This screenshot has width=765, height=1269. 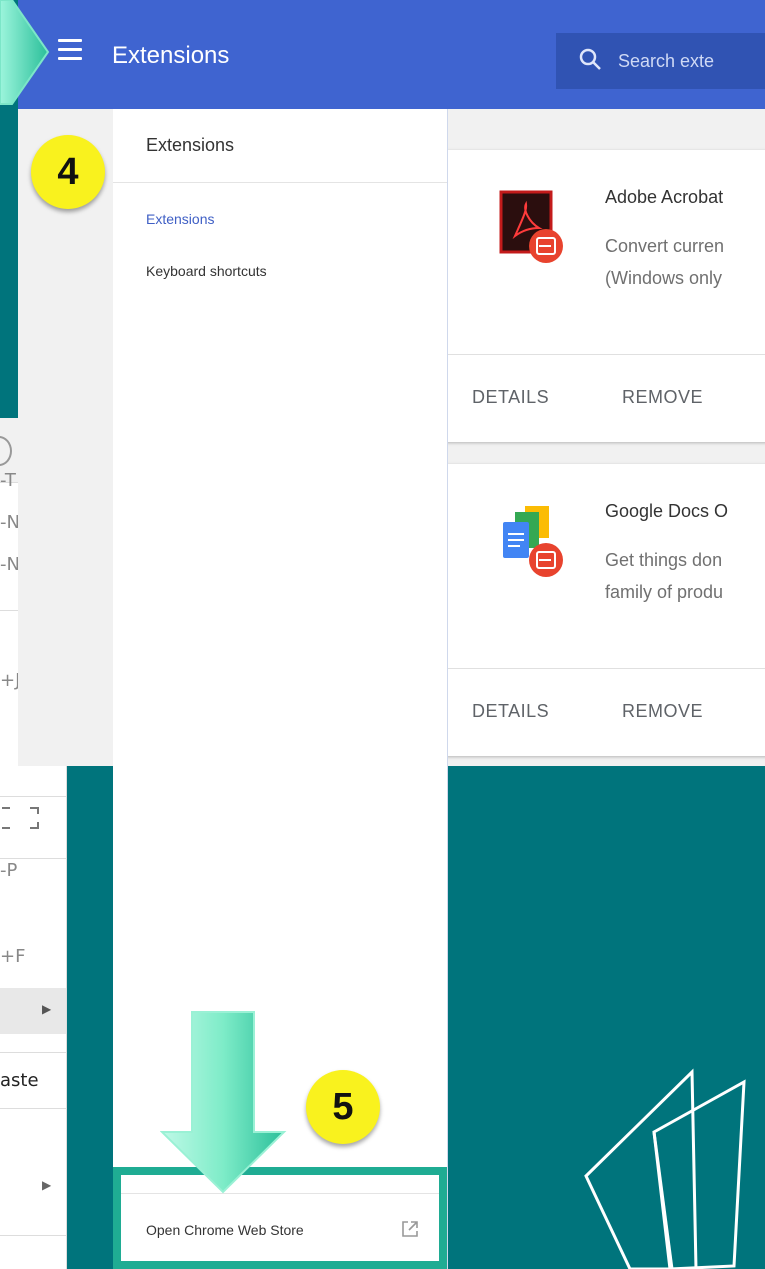 I want to click on search-input: Search exte, so click(x=666, y=61).